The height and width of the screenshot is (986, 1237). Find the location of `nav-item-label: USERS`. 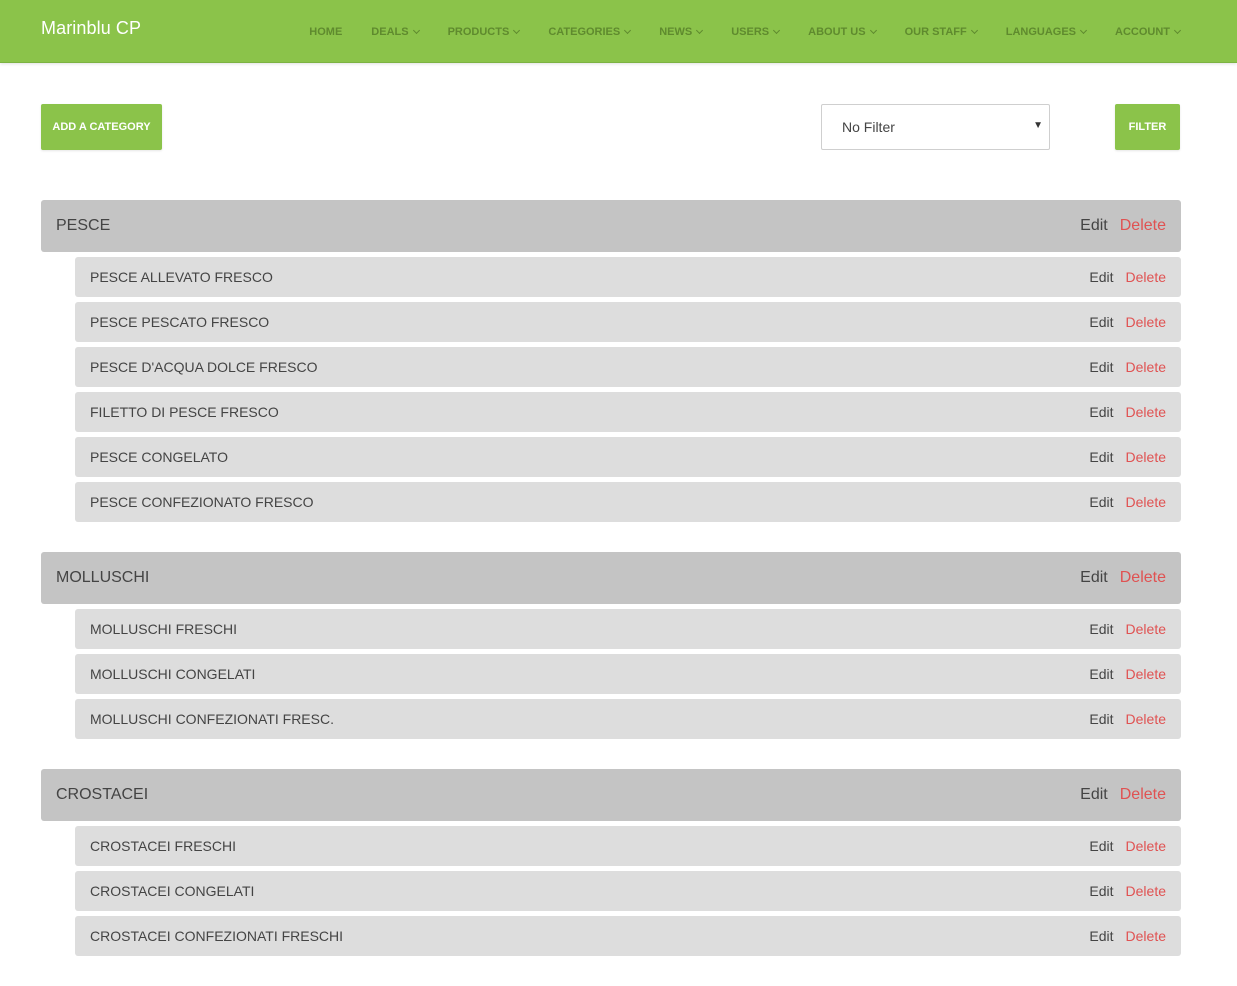

nav-item-label: USERS is located at coordinates (750, 31).